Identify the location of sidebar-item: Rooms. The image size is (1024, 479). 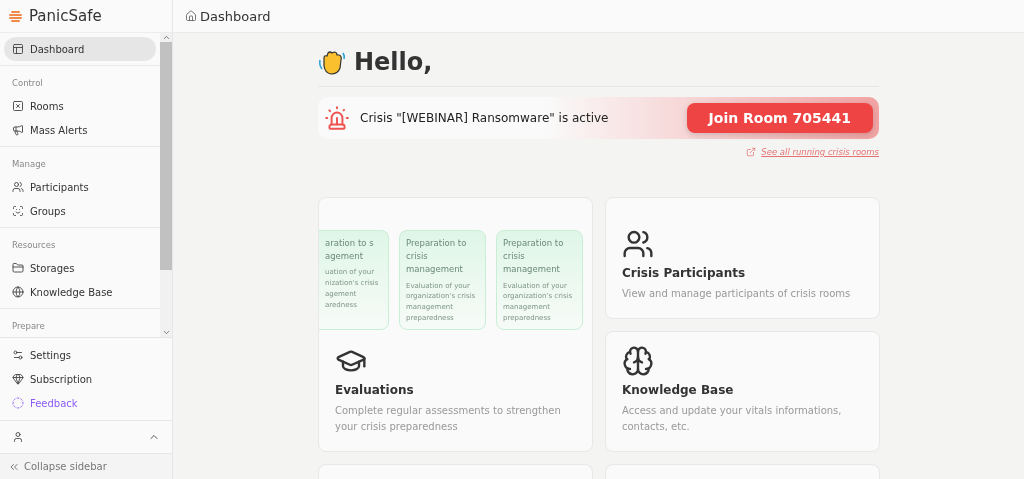
(80, 106).